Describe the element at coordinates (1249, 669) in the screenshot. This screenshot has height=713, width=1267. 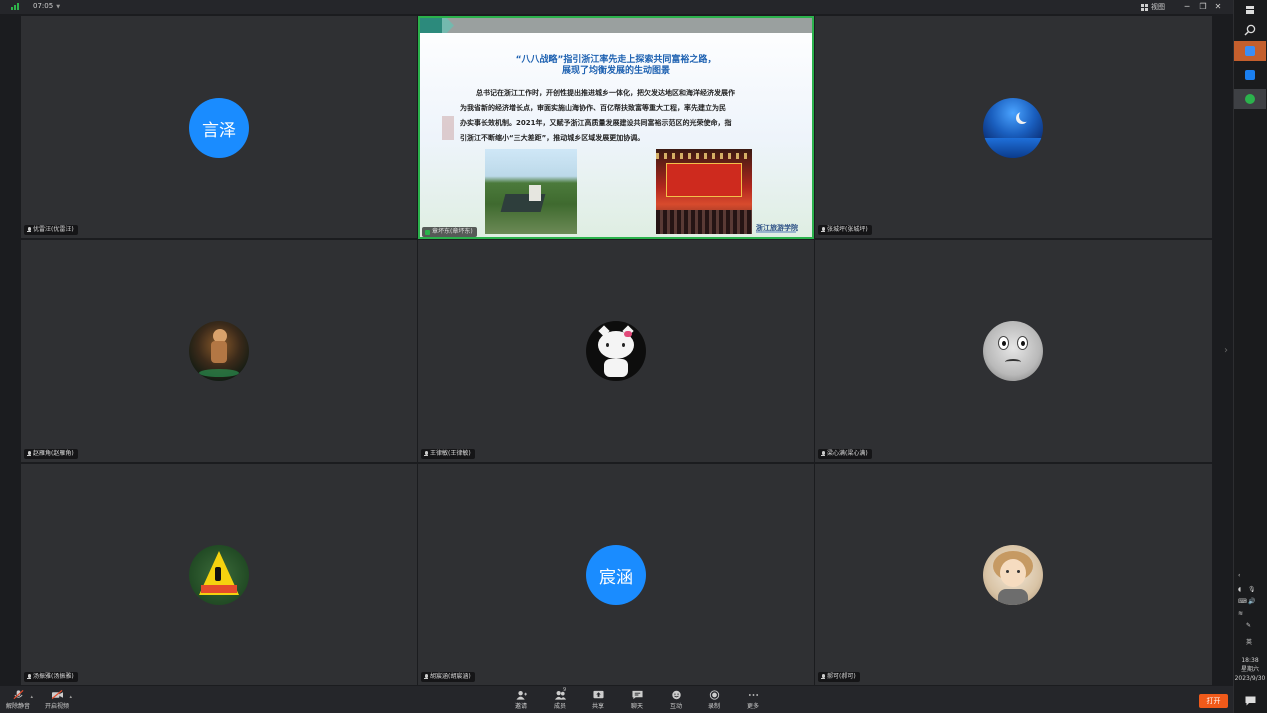
I see `taskbar-weekday: 星期六` at that location.